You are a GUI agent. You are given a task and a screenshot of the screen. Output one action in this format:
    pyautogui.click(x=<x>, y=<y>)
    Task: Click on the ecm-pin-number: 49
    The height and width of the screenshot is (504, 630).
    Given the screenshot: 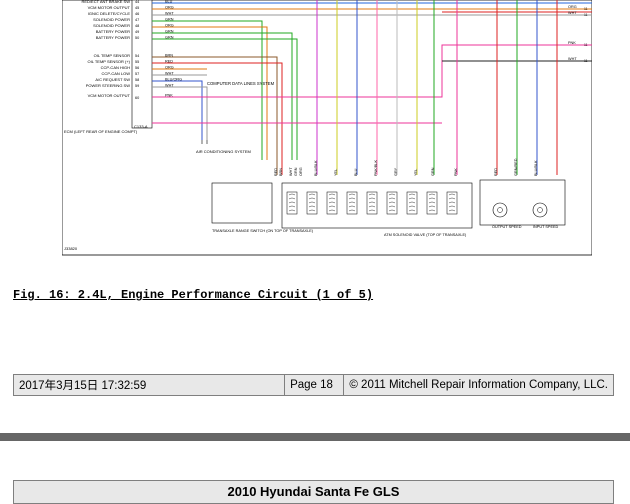 What is the action you would take?
    pyautogui.click(x=137, y=32)
    